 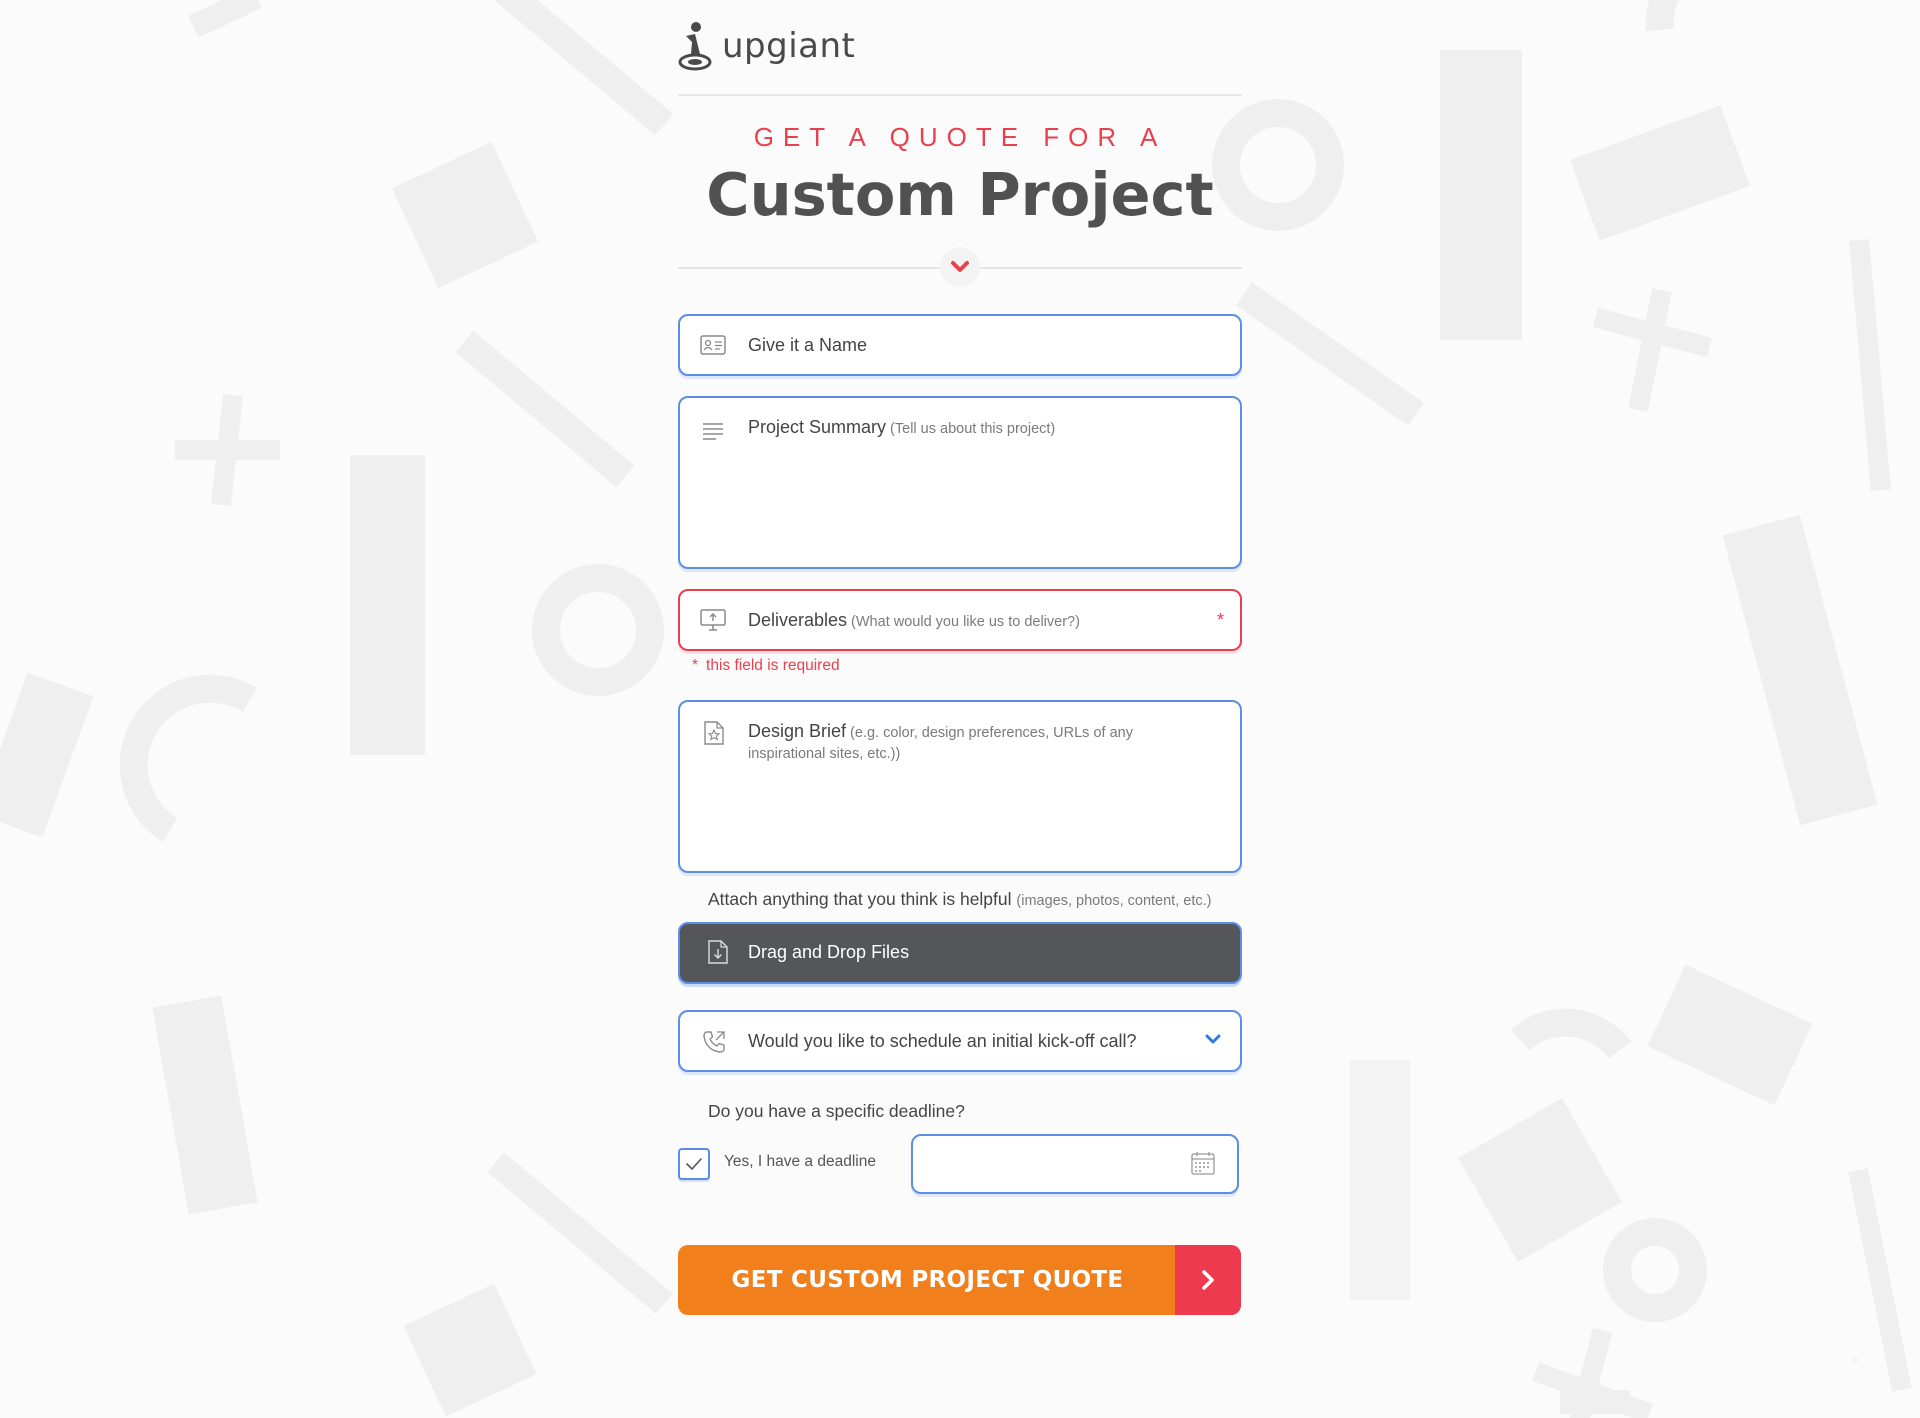 I want to click on monitor-upload-icon, so click(x=713, y=620).